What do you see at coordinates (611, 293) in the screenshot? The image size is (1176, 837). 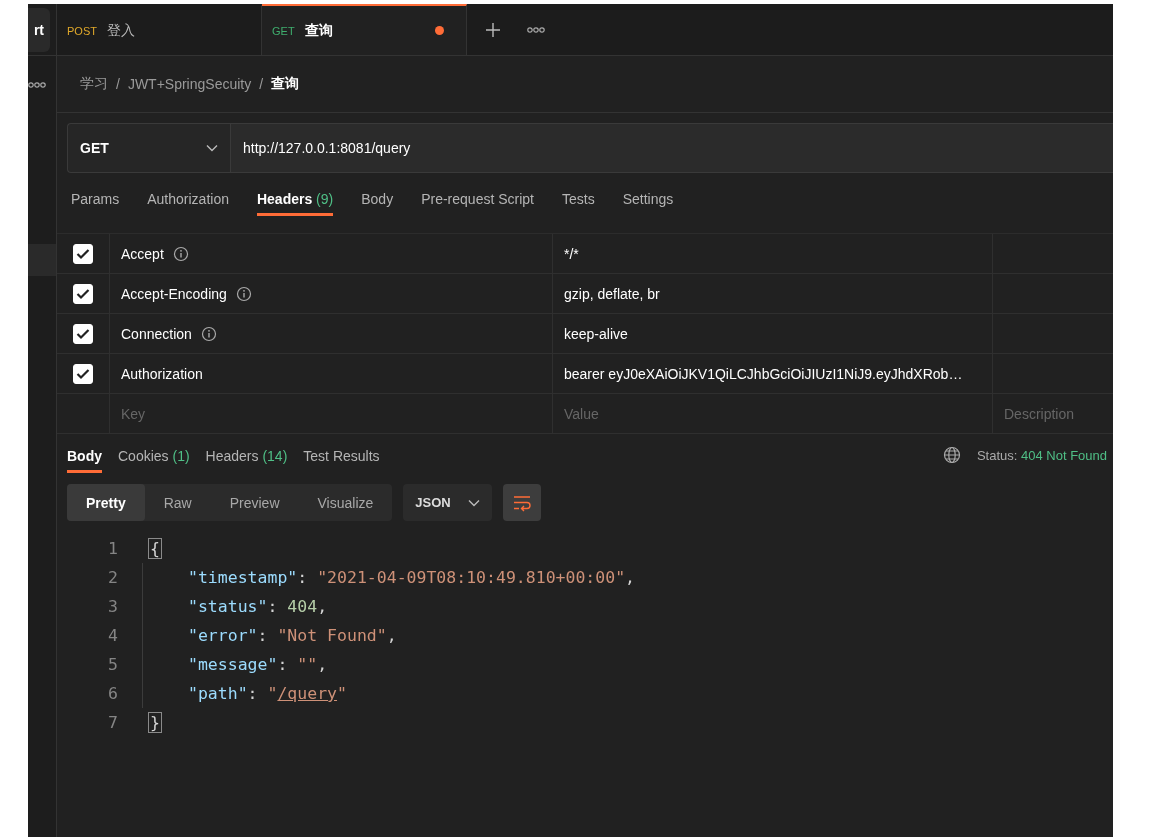 I see `header-value: gzip, deflate, br` at bounding box center [611, 293].